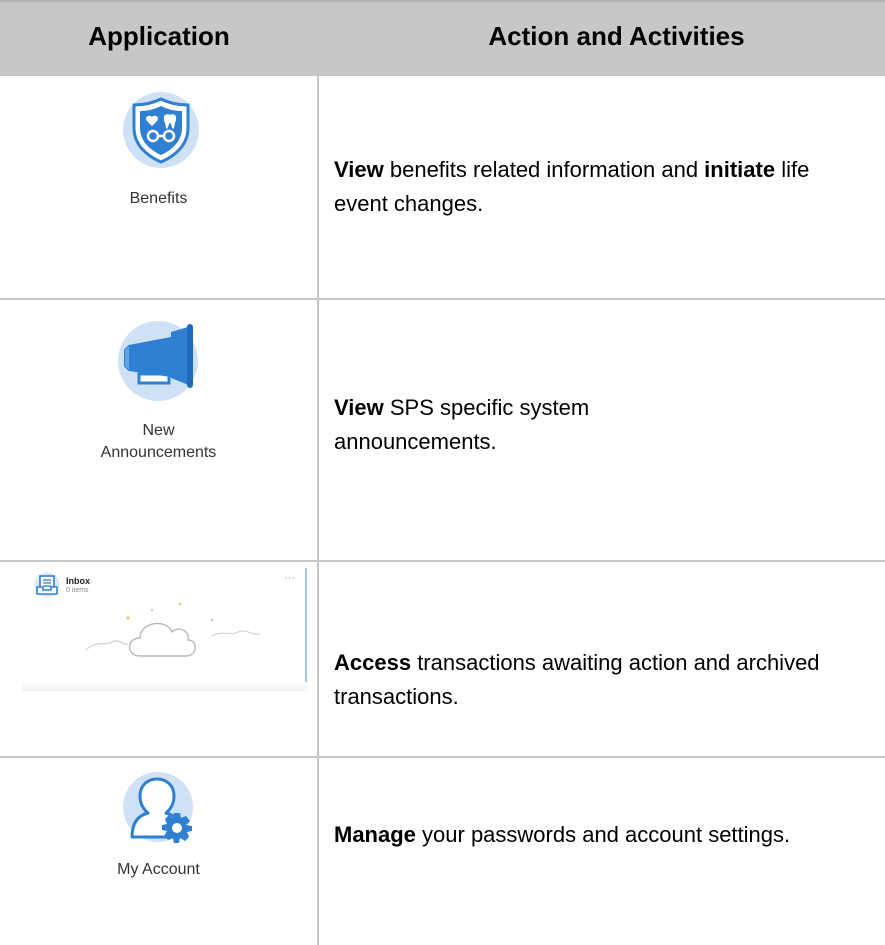  I want to click on announcements-app-tile: New Announcements, so click(158, 430).